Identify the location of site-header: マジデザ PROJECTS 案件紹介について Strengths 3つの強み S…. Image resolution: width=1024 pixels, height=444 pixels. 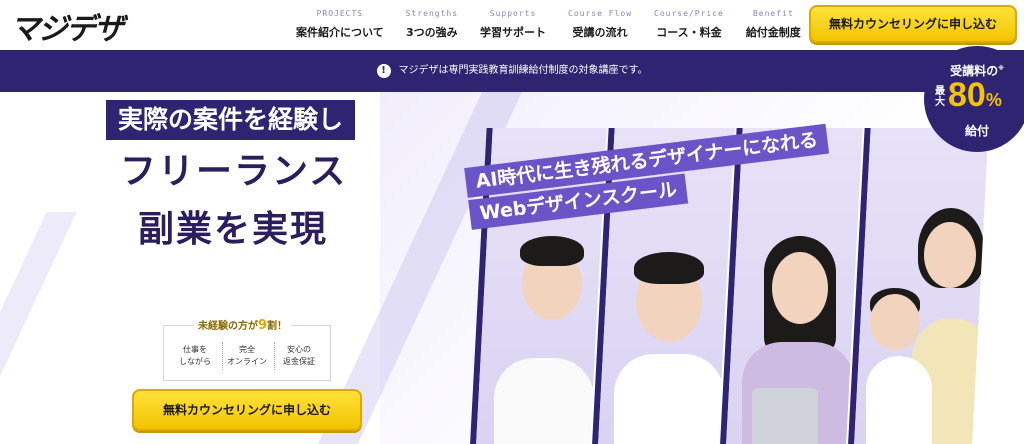
(512, 25).